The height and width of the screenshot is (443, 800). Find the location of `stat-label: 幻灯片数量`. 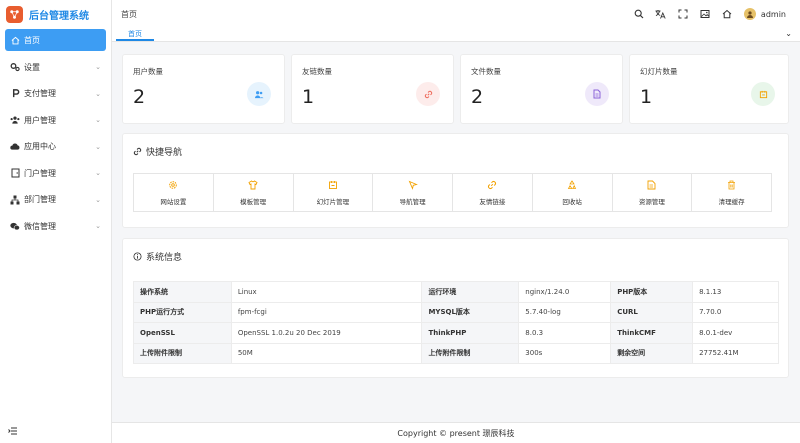

stat-label: 幻灯片数量 is located at coordinates (659, 71).